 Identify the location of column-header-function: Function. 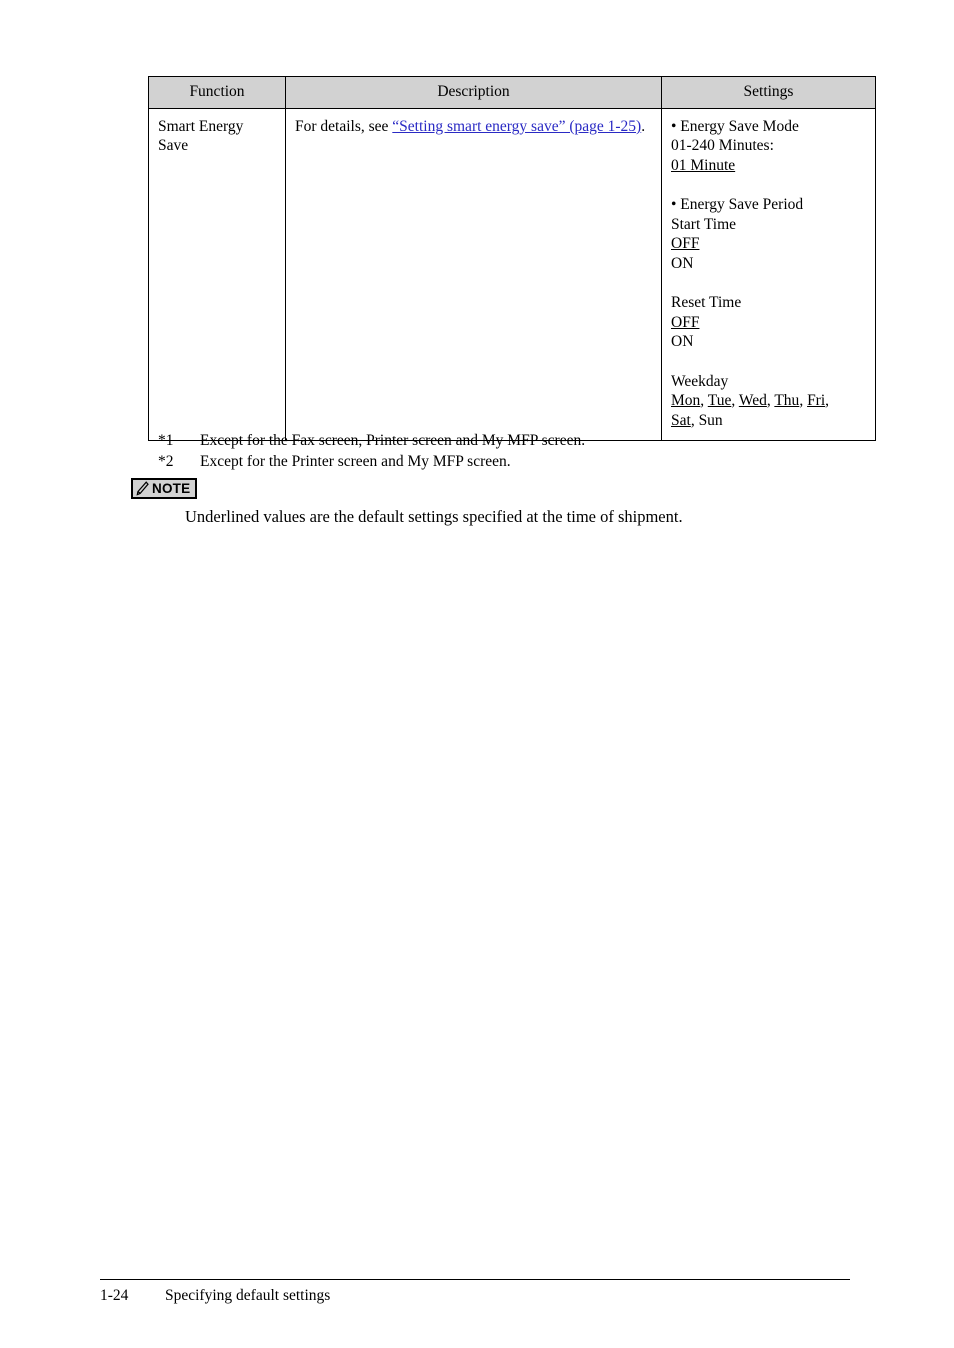
(217, 92).